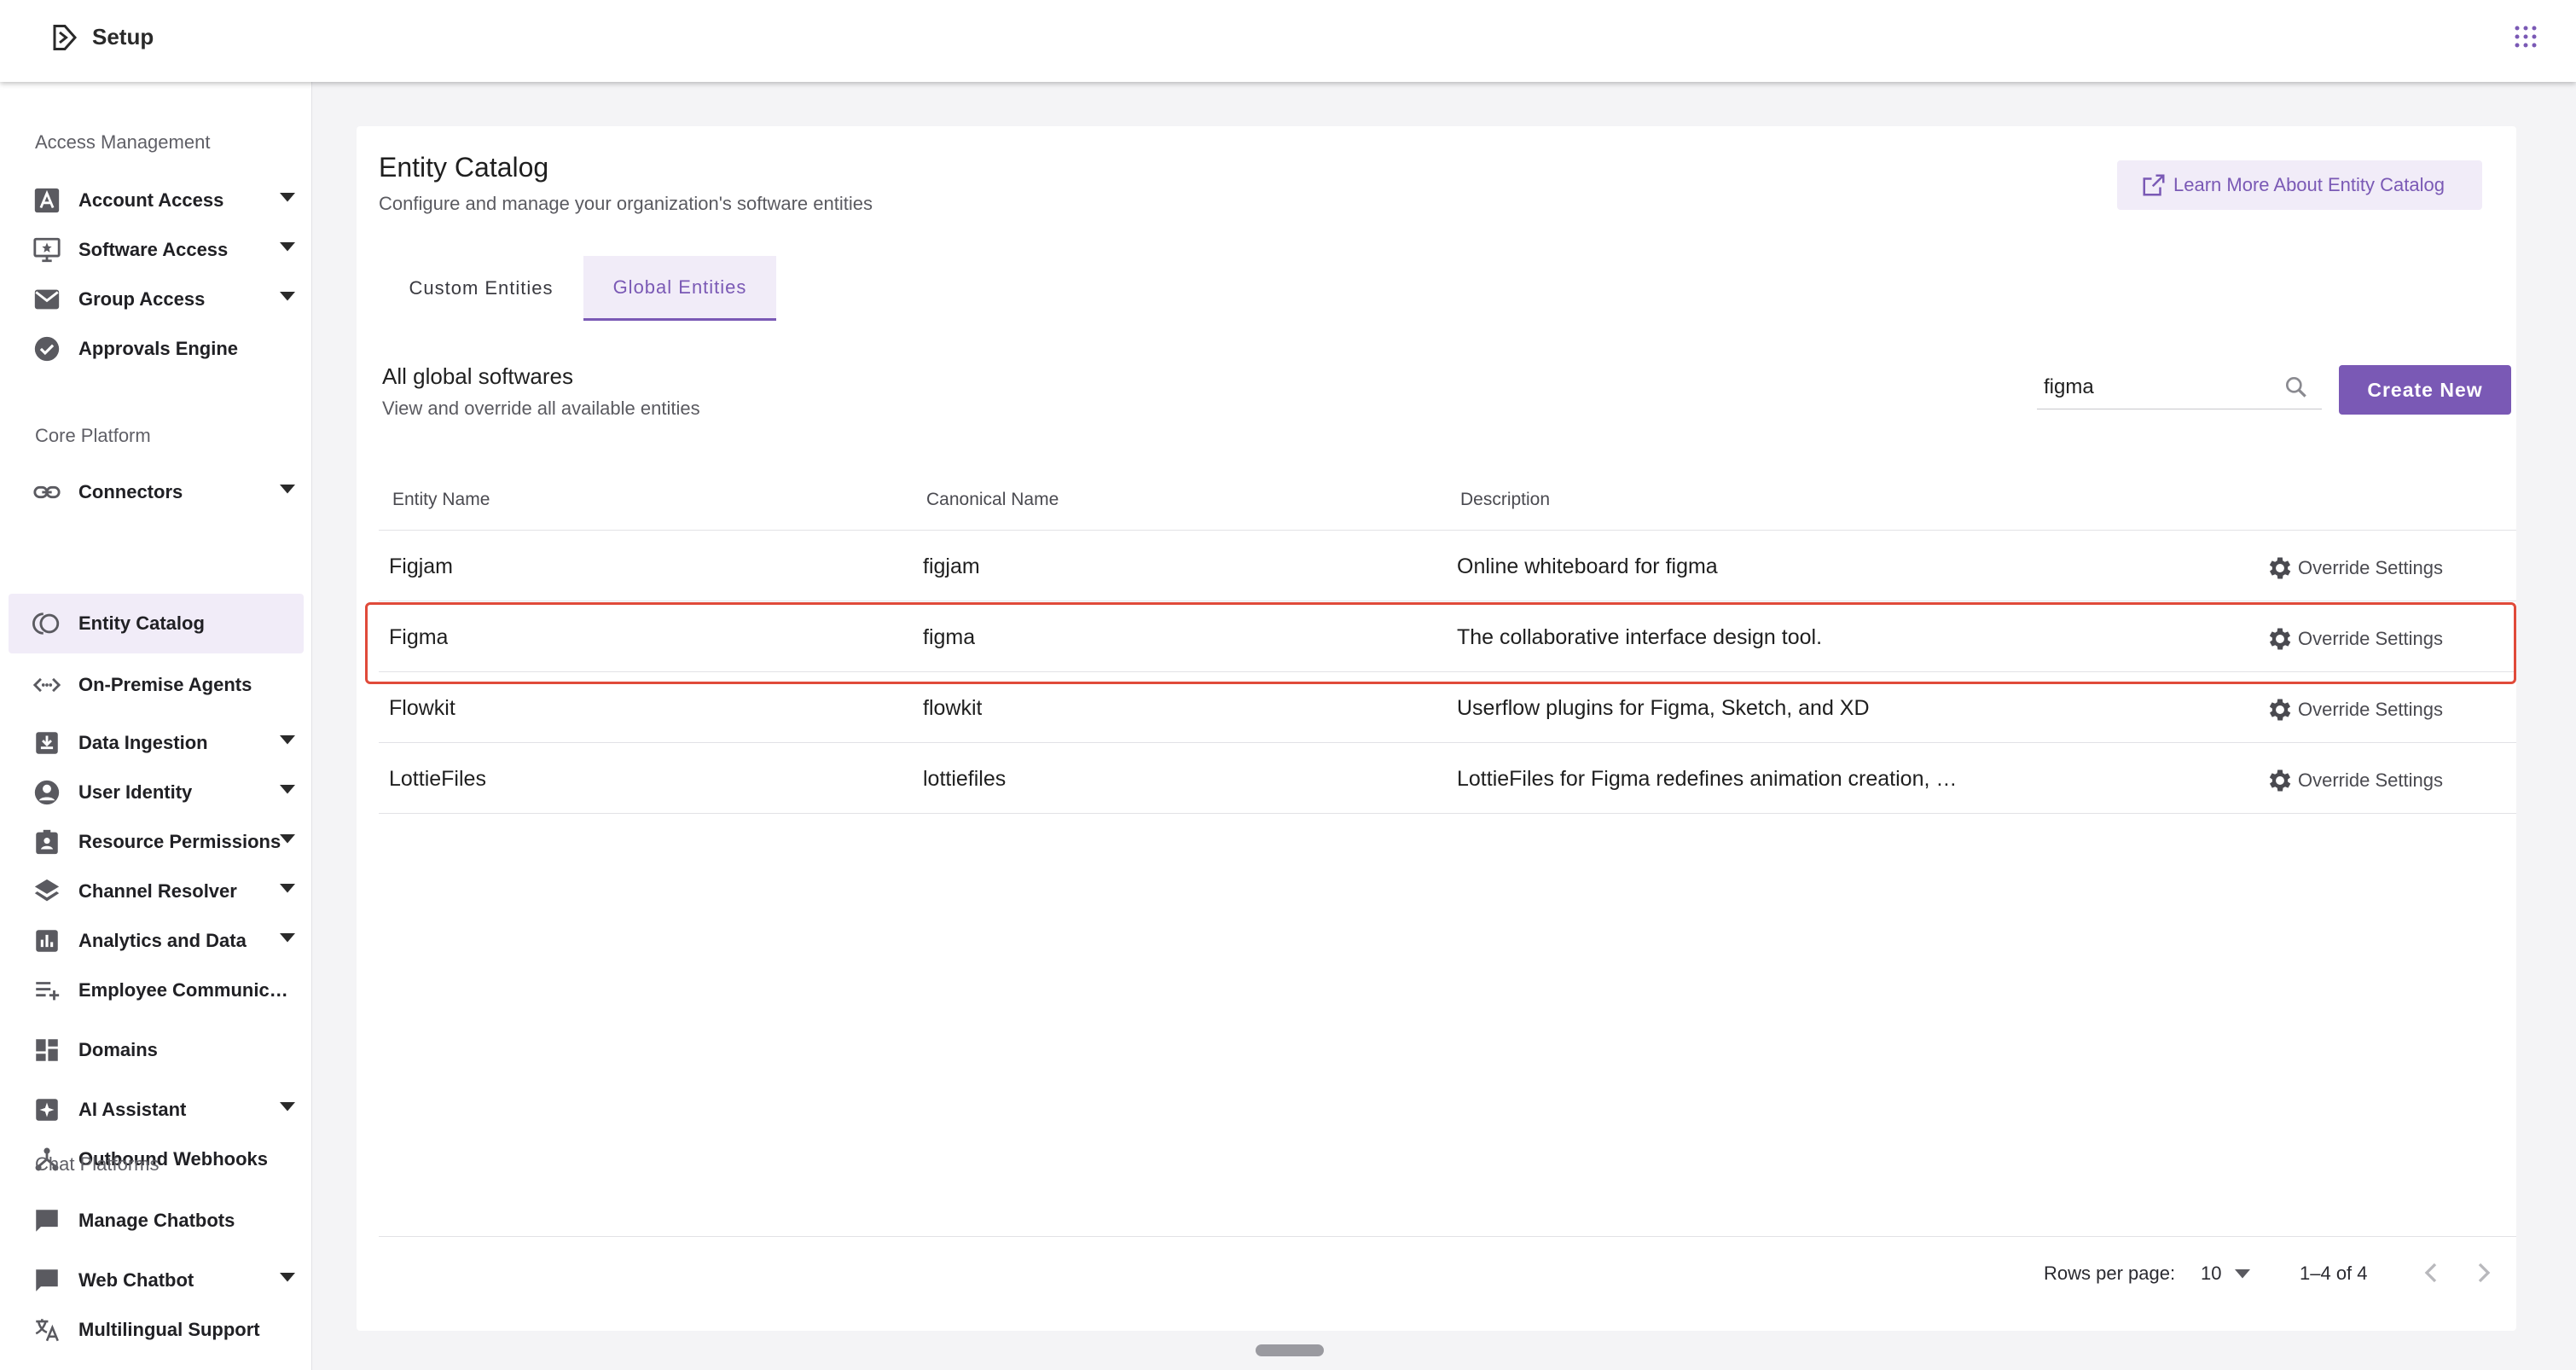  Describe the element at coordinates (143, 742) in the screenshot. I see `sidebar-item-label: Data Ingestion` at that location.